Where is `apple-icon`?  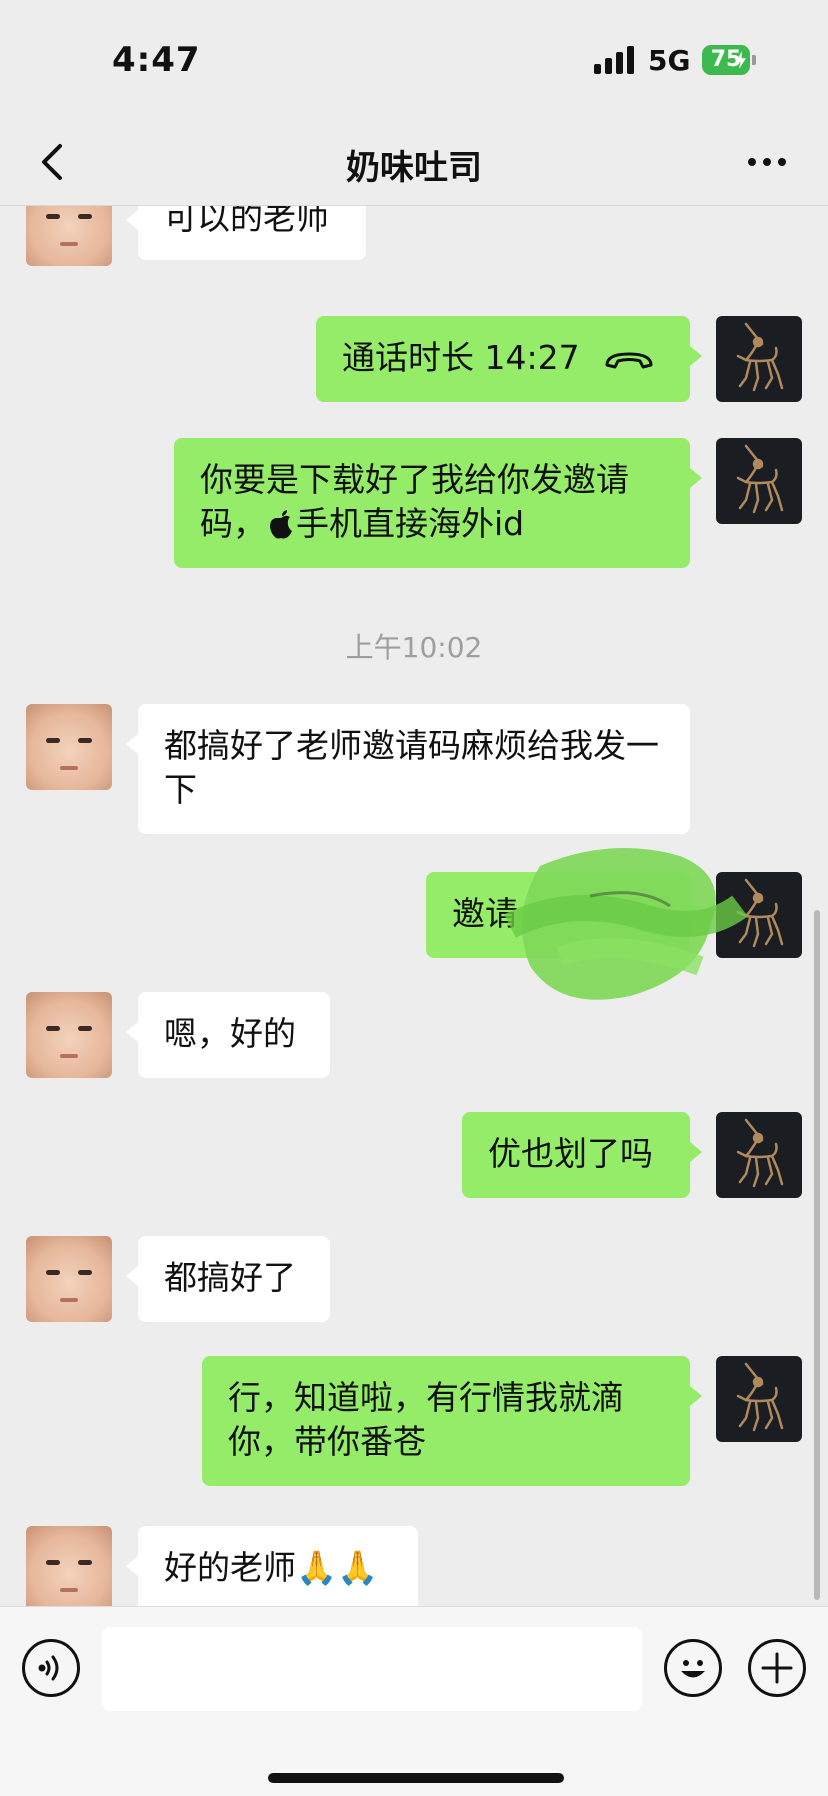
apple-icon is located at coordinates (281, 524).